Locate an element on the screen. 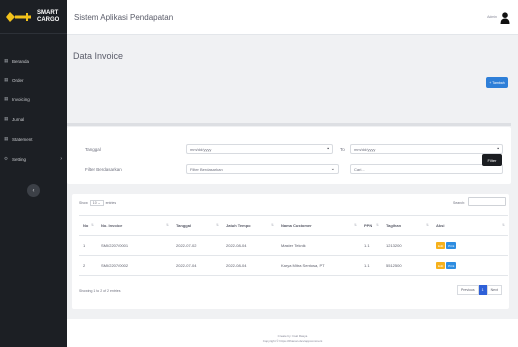 The height and width of the screenshot is (347, 518). date-to-value: mm/dd/yyyy is located at coordinates (365, 149).